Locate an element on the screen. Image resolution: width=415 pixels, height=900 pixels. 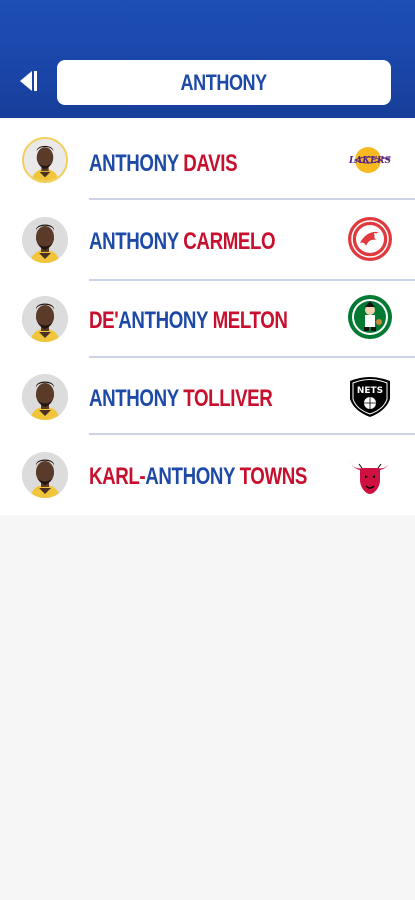
search-query-text: ANTHONY is located at coordinates (224, 82).